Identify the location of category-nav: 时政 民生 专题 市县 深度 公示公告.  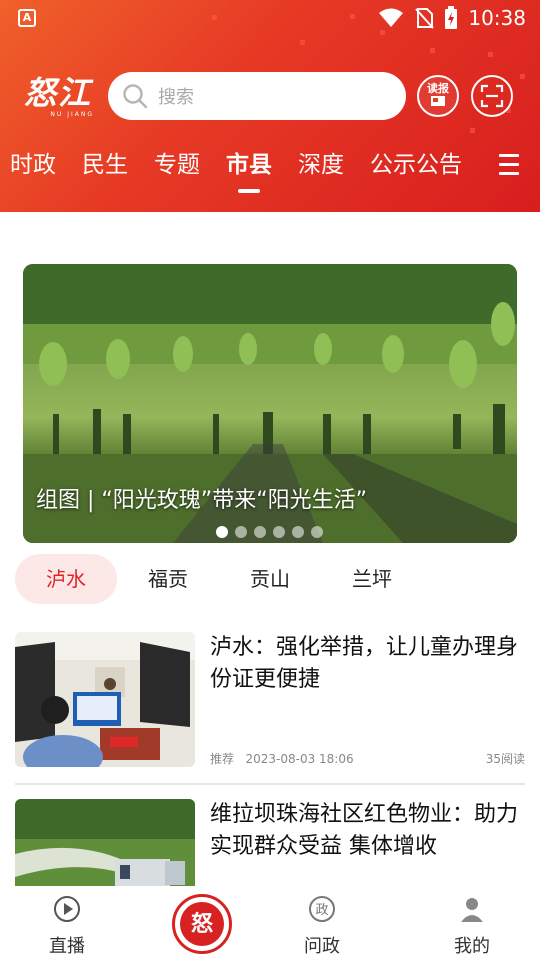
(270, 170).